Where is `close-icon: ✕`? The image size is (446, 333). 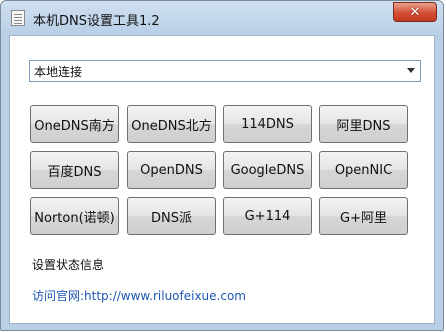 close-icon: ✕ is located at coordinates (415, 12).